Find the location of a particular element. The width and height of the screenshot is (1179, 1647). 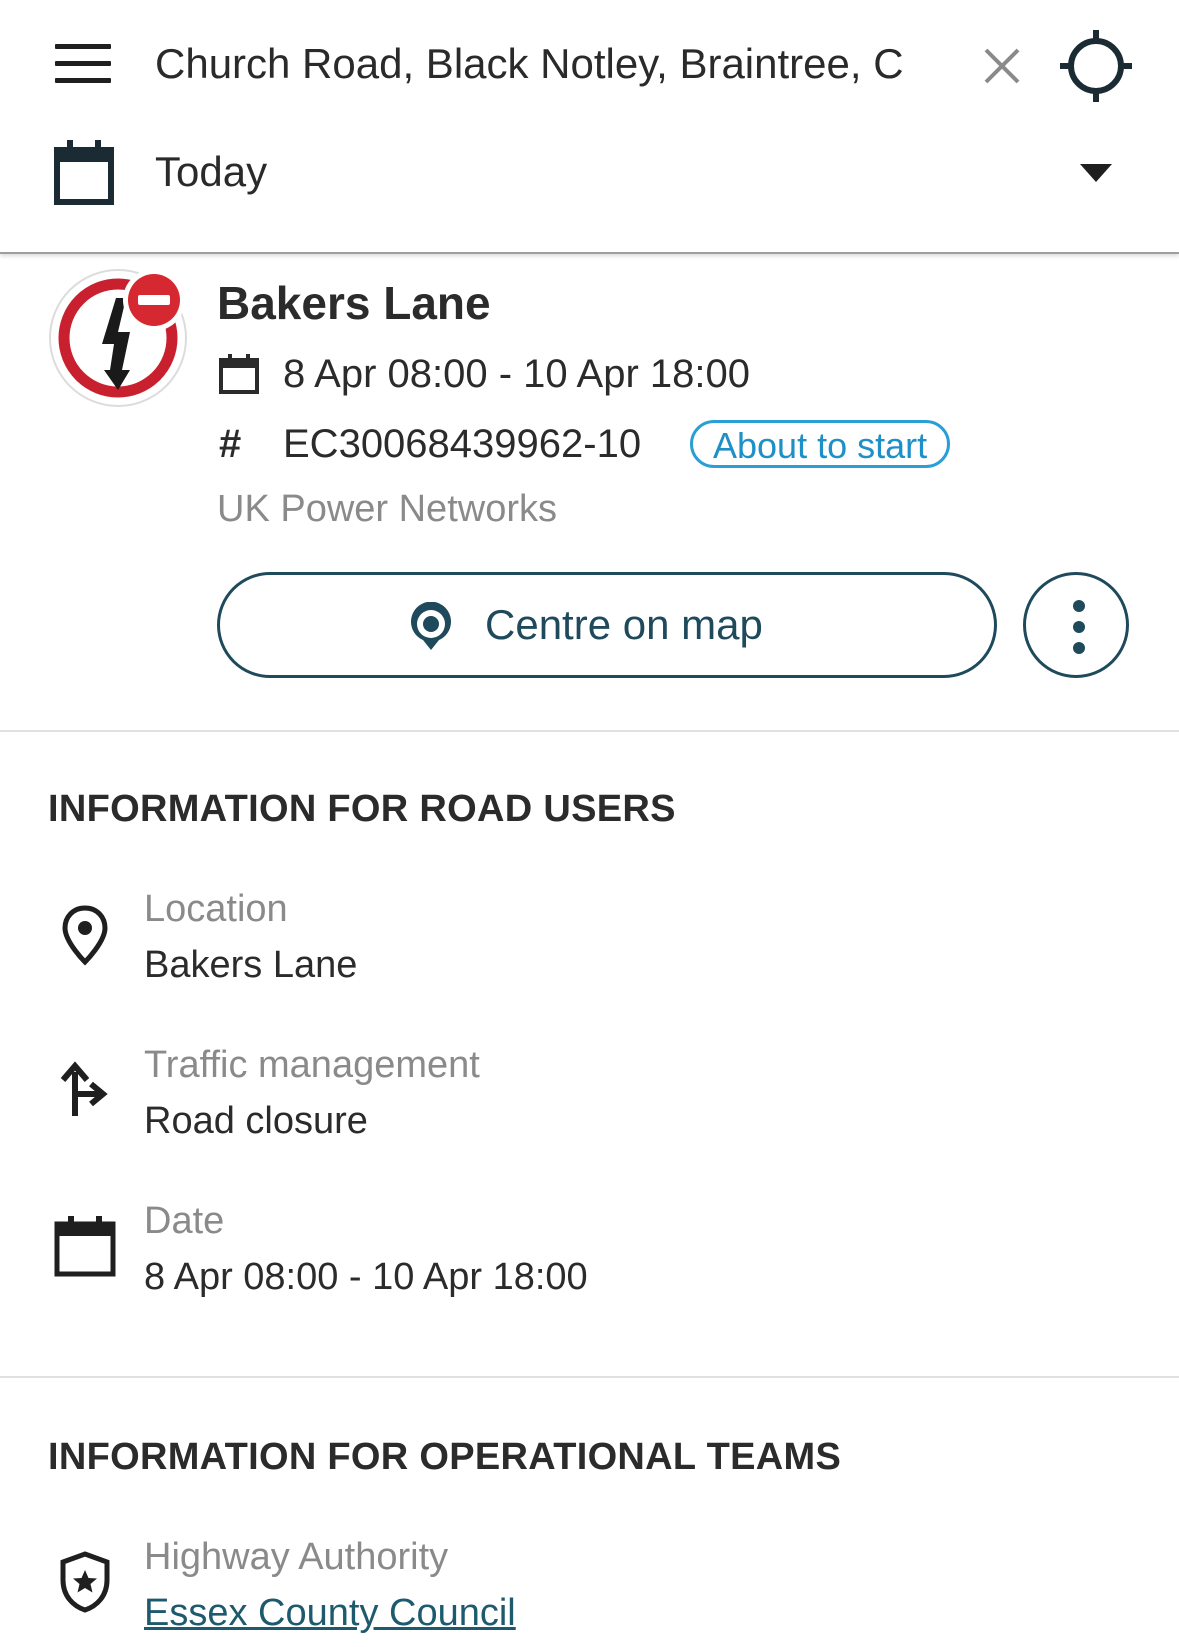

status-badge: About to start is located at coordinates (820, 444).